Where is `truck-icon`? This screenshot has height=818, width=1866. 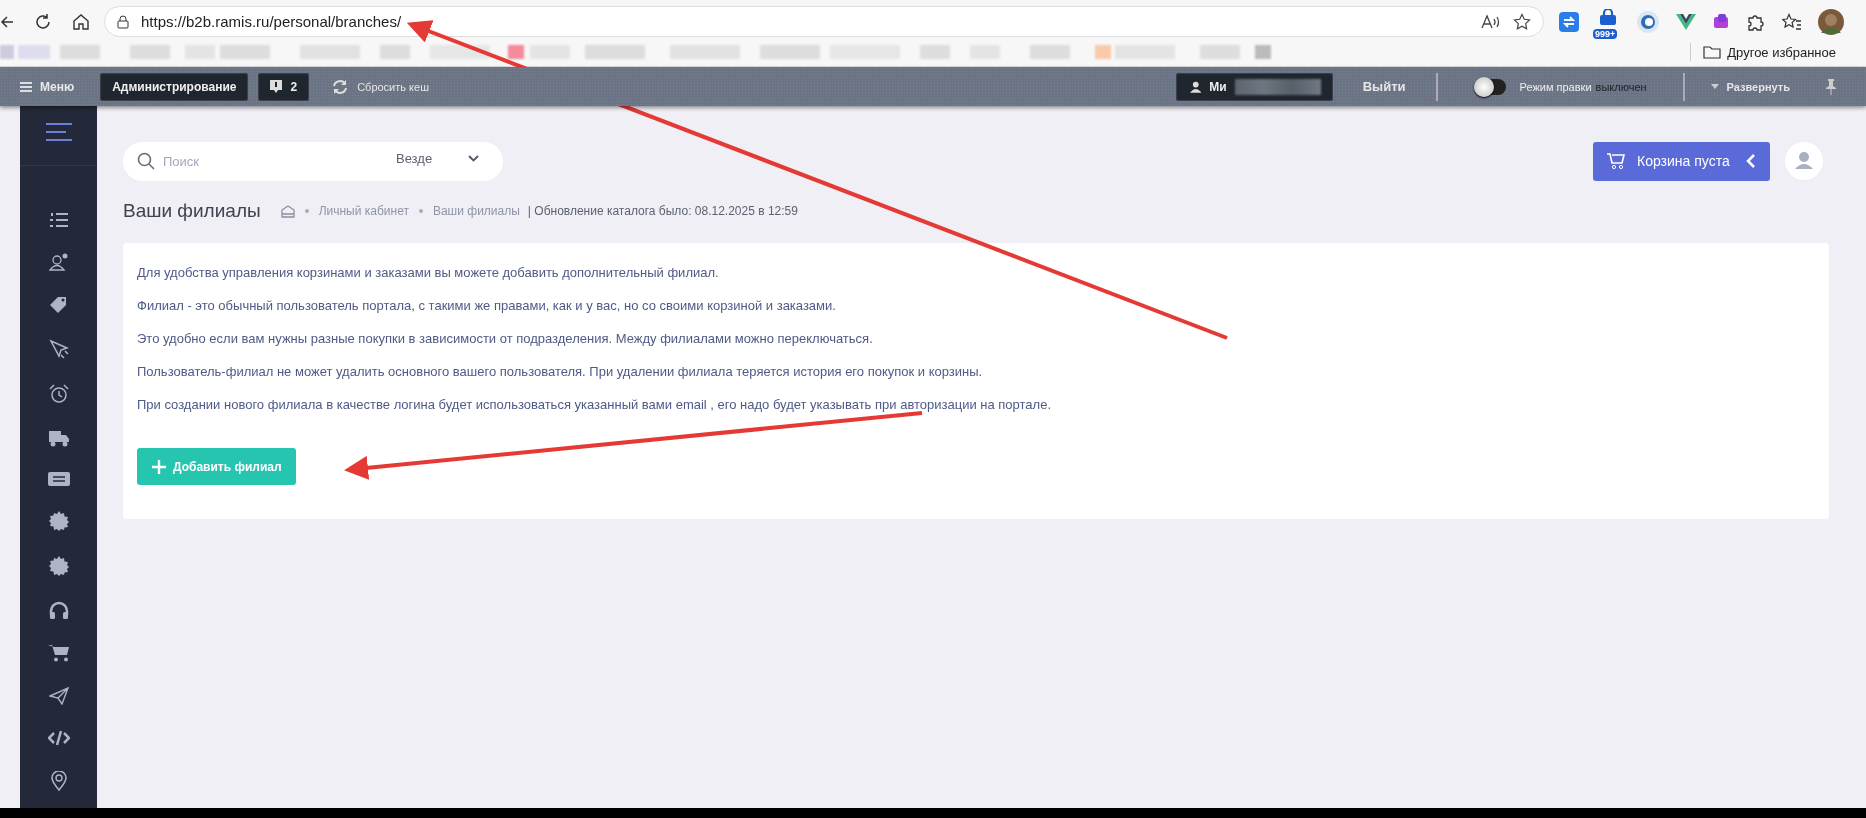
truck-icon is located at coordinates (58, 438).